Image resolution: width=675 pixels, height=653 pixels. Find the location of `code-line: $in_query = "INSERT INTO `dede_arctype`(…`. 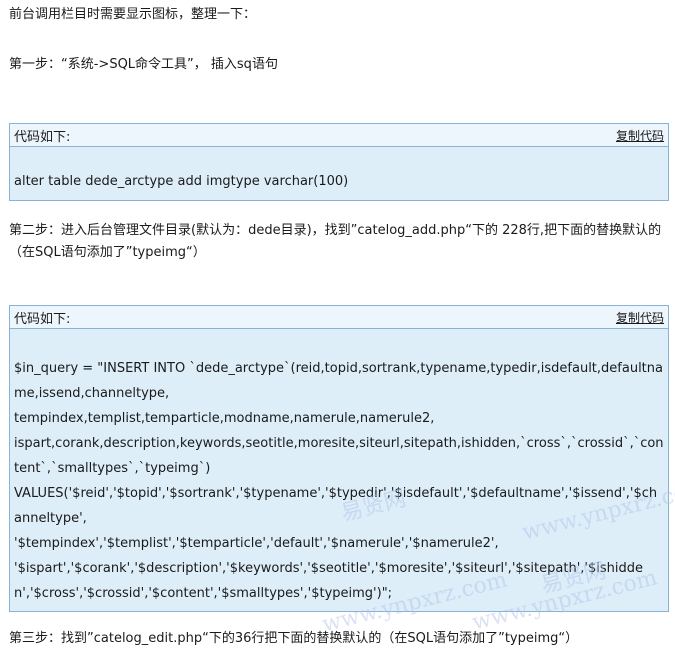

code-line: $in_query = "INSERT INTO `dede_arctype`(… is located at coordinates (338, 381).